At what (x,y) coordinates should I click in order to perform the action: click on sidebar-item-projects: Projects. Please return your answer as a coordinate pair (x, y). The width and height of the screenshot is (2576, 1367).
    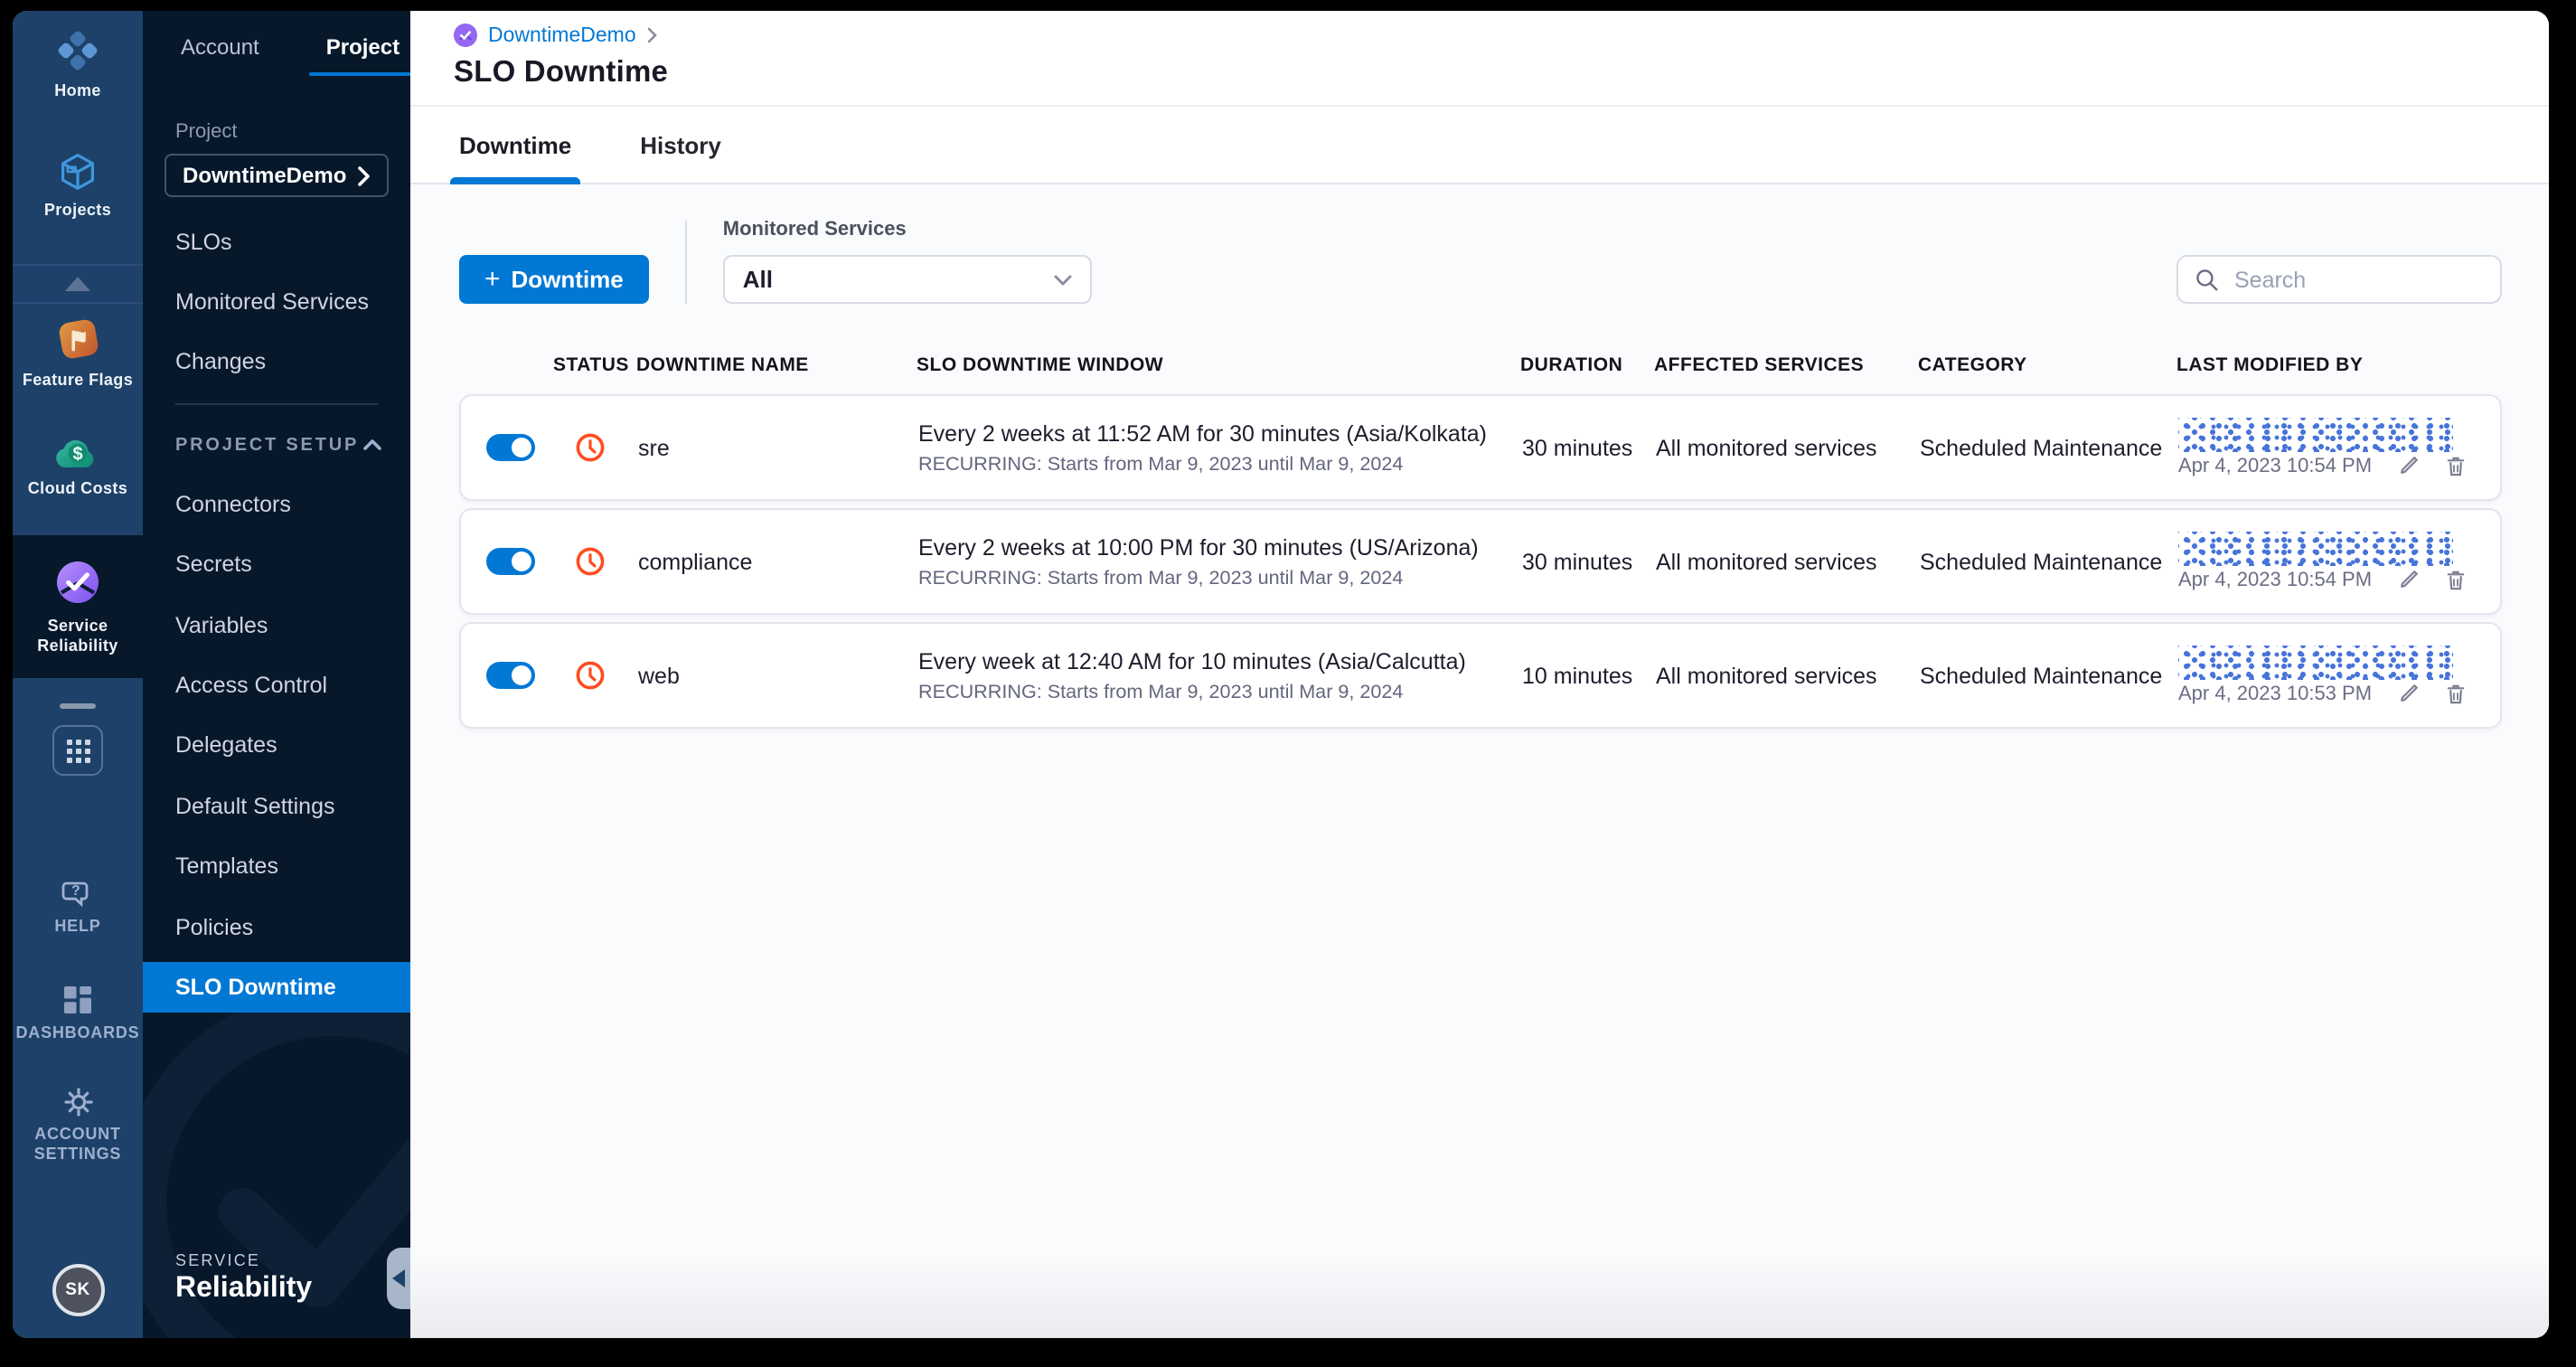
    Looking at the image, I should click on (77, 185).